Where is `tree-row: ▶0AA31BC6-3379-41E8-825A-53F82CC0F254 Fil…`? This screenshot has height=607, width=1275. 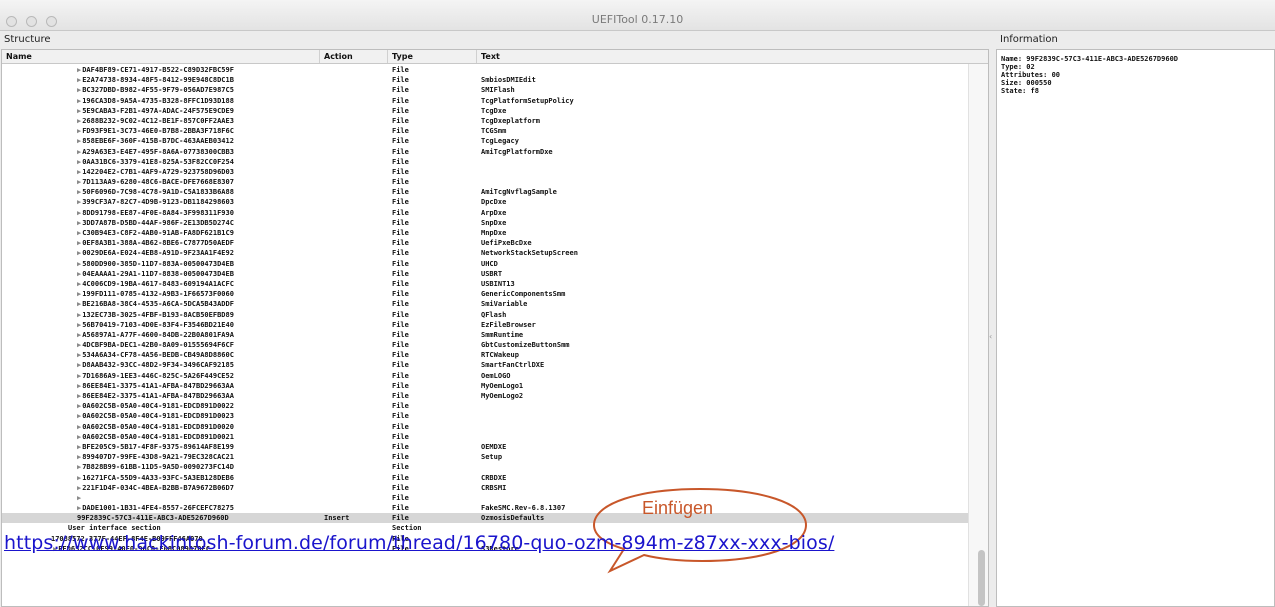 tree-row: ▶0AA31BC6-3379-41E8-825A-53F82CC0F254 Fil… is located at coordinates (486, 162).